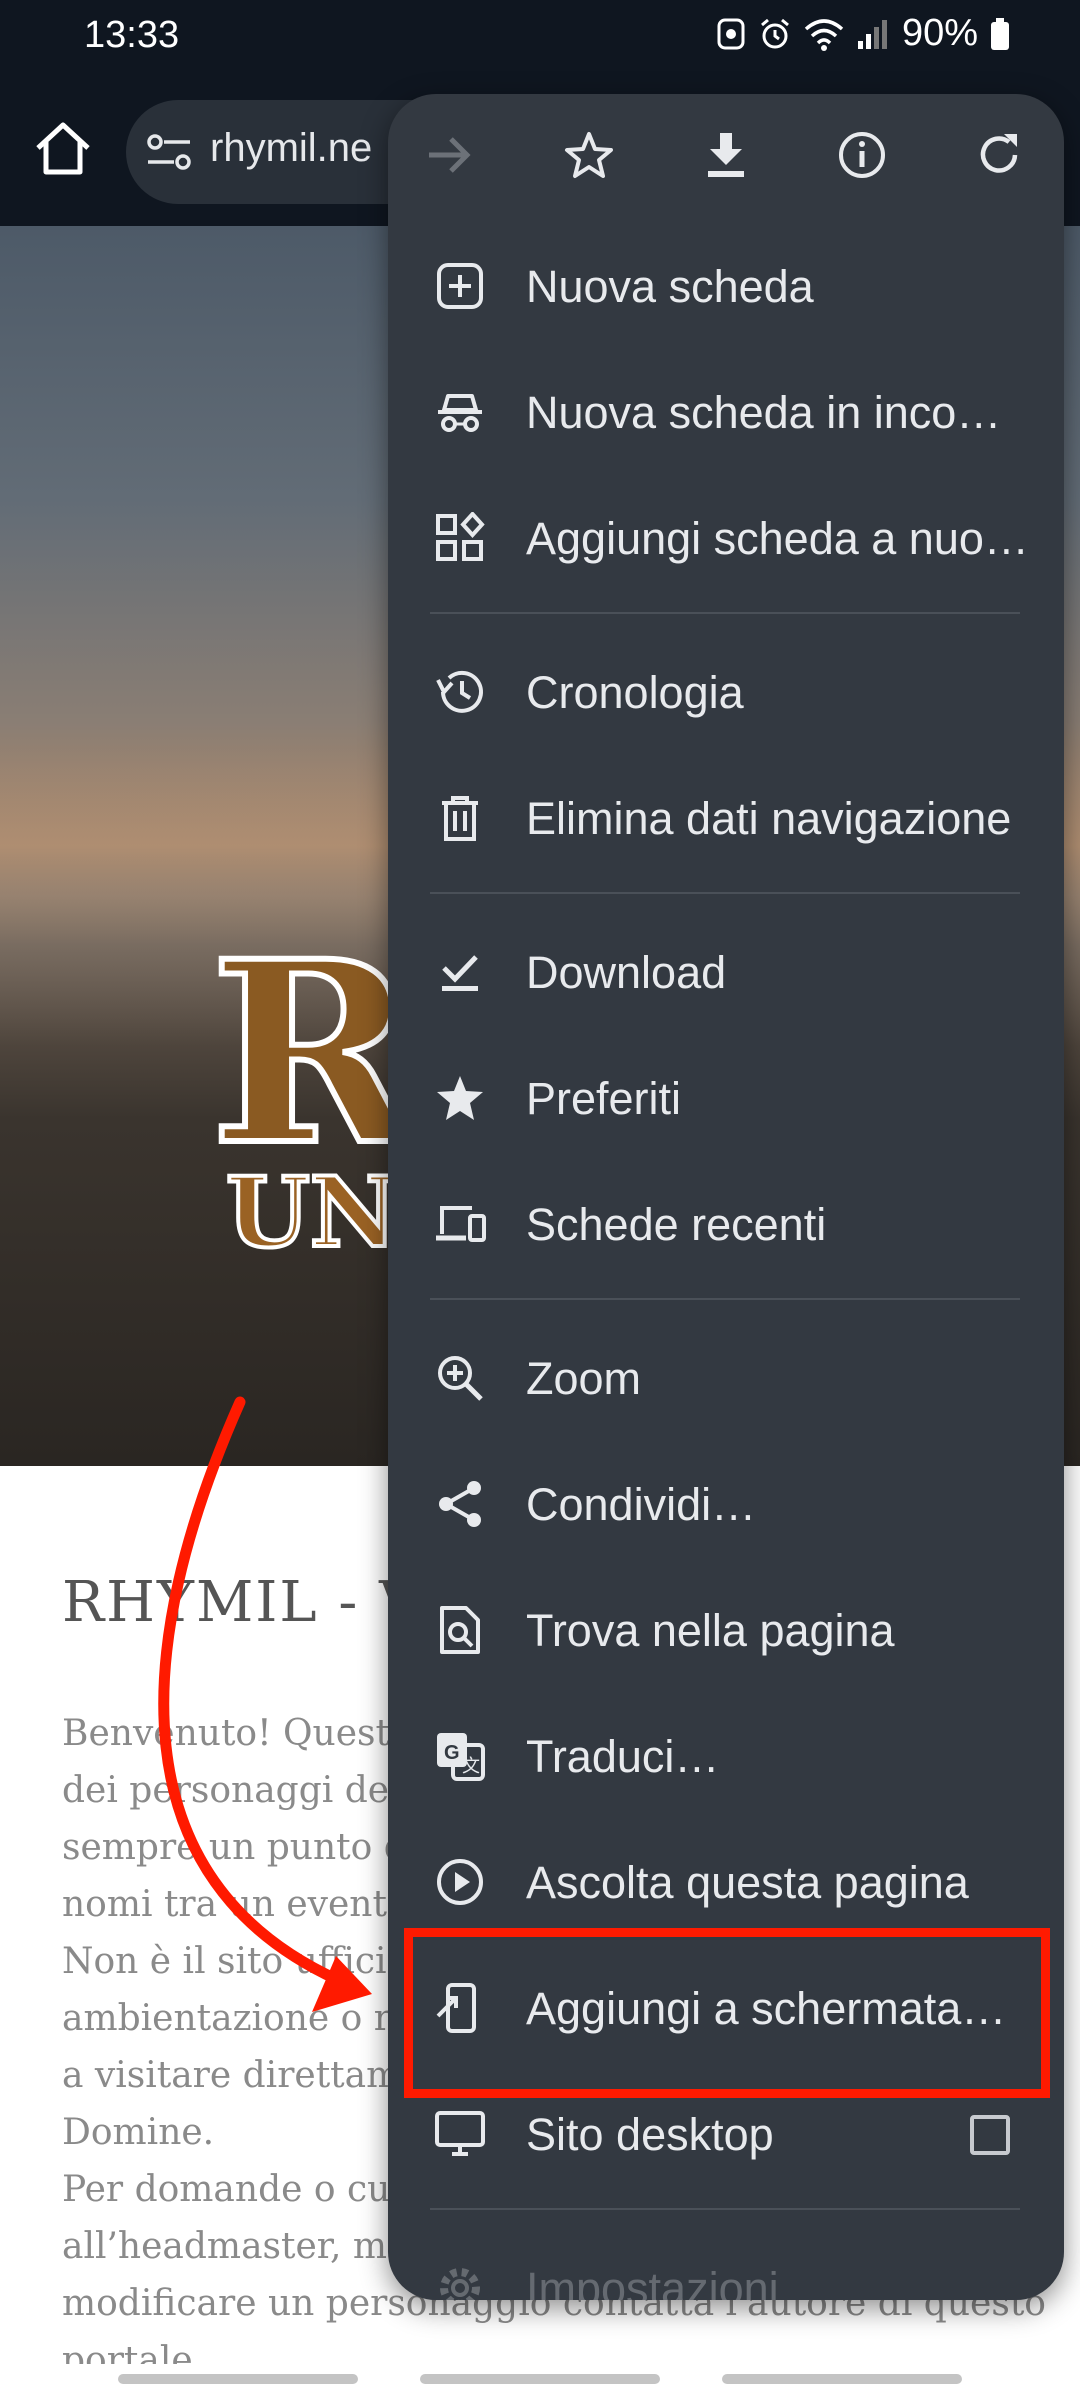 The image size is (1080, 2400). What do you see at coordinates (939, 33) in the screenshot?
I see `battery-percent: 90%` at bounding box center [939, 33].